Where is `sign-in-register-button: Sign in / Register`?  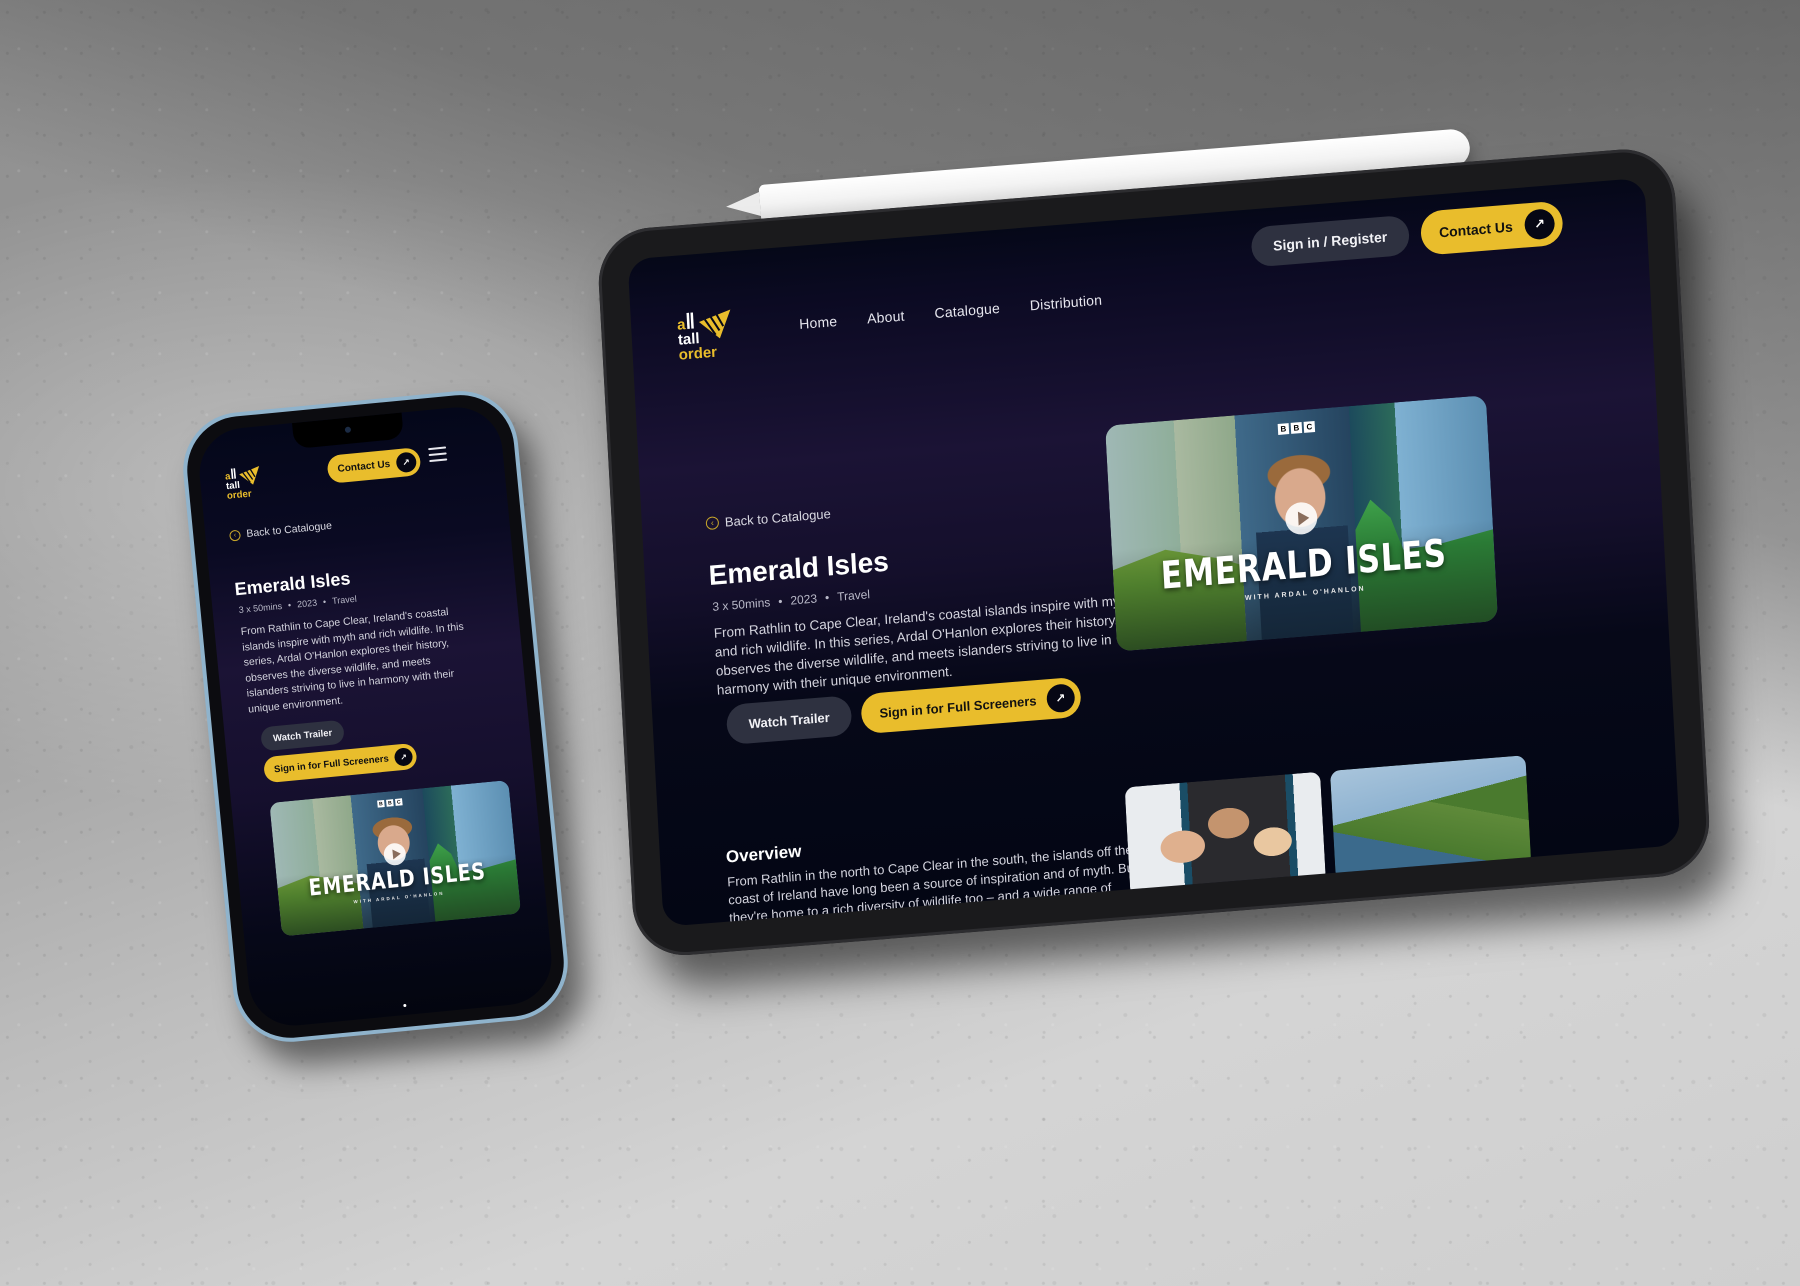 sign-in-register-button: Sign in / Register is located at coordinates (1330, 241).